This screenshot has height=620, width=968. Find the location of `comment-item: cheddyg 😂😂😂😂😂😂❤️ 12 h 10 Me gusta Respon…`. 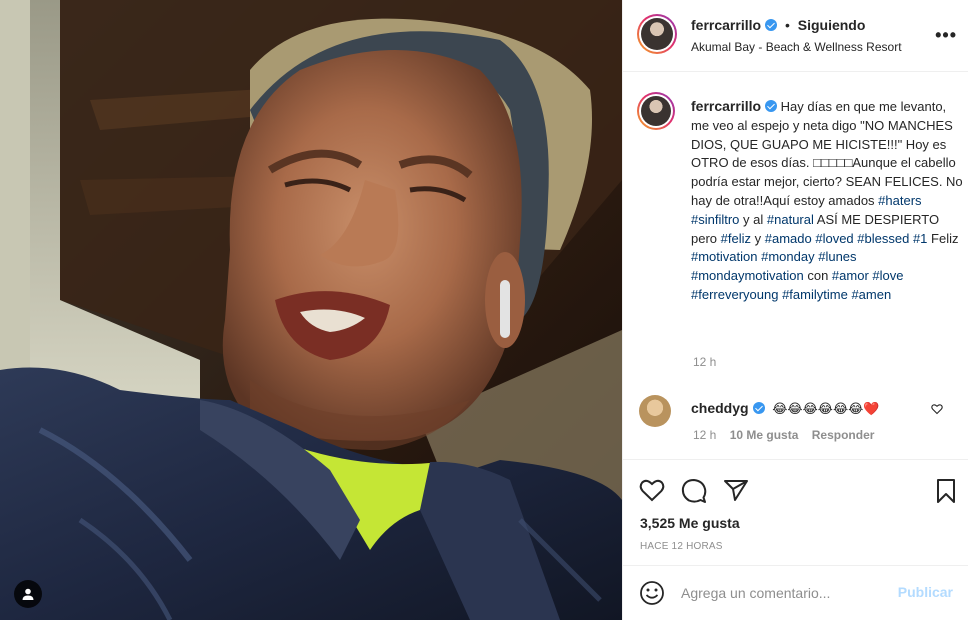

comment-item: cheddyg 😂😂😂😂😂😂❤️ 12 h 10 Me gusta Respon… is located at coordinates (795, 425).